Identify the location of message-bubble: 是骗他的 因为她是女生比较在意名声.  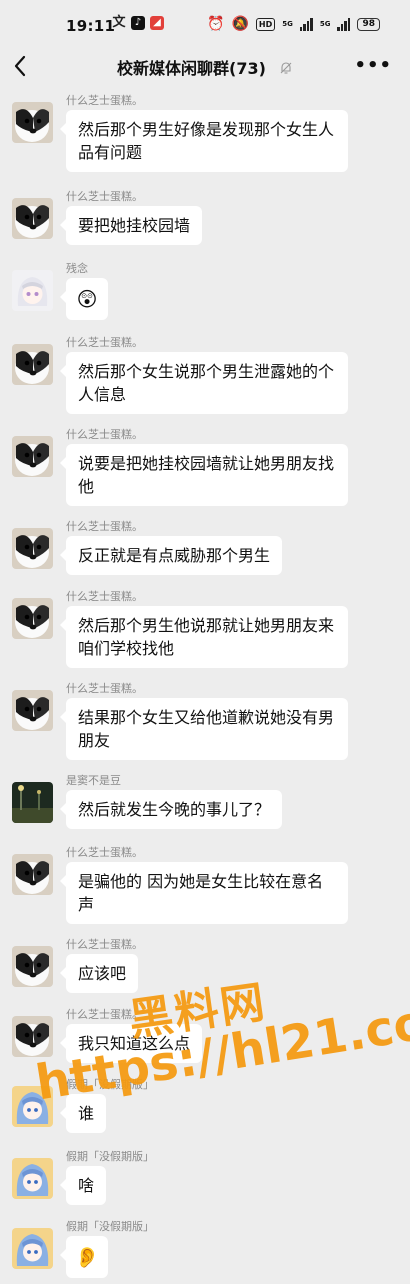
(204, 893).